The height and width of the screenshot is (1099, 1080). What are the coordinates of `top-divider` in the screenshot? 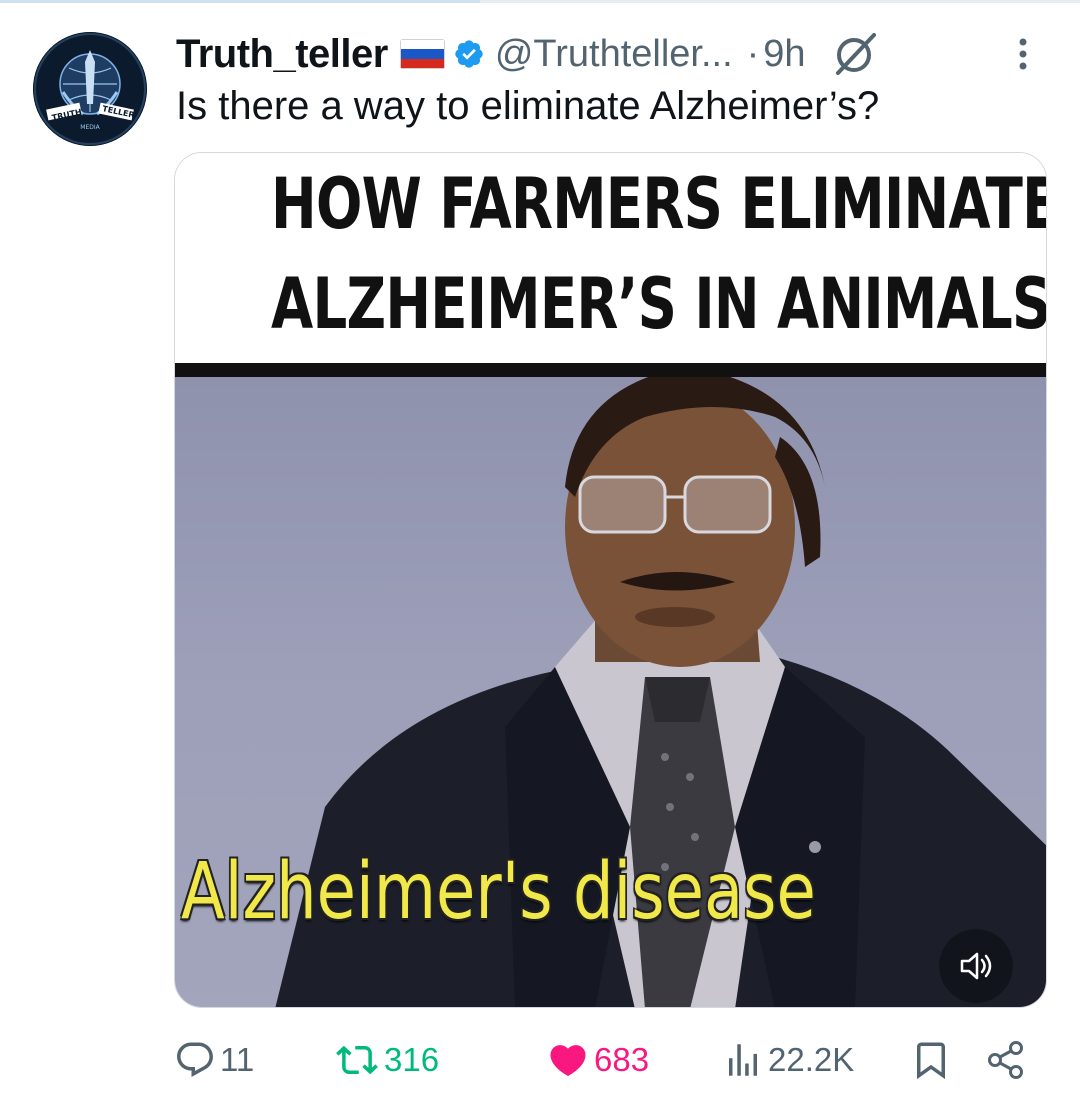 It's located at (540, 1).